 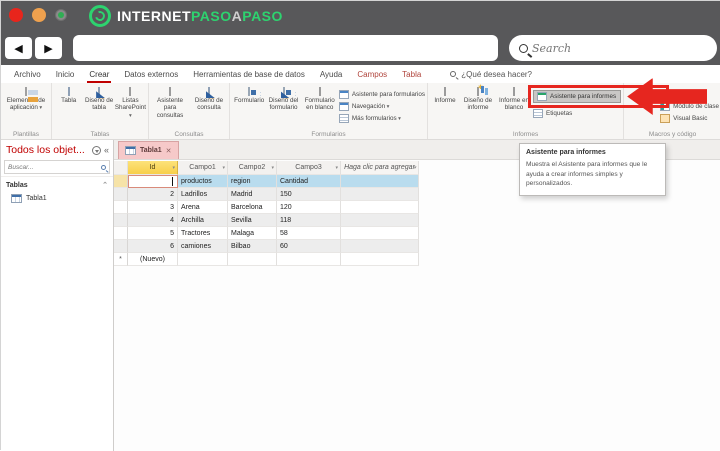 What do you see at coordinates (607, 48) in the screenshot?
I see `search-input` at bounding box center [607, 48].